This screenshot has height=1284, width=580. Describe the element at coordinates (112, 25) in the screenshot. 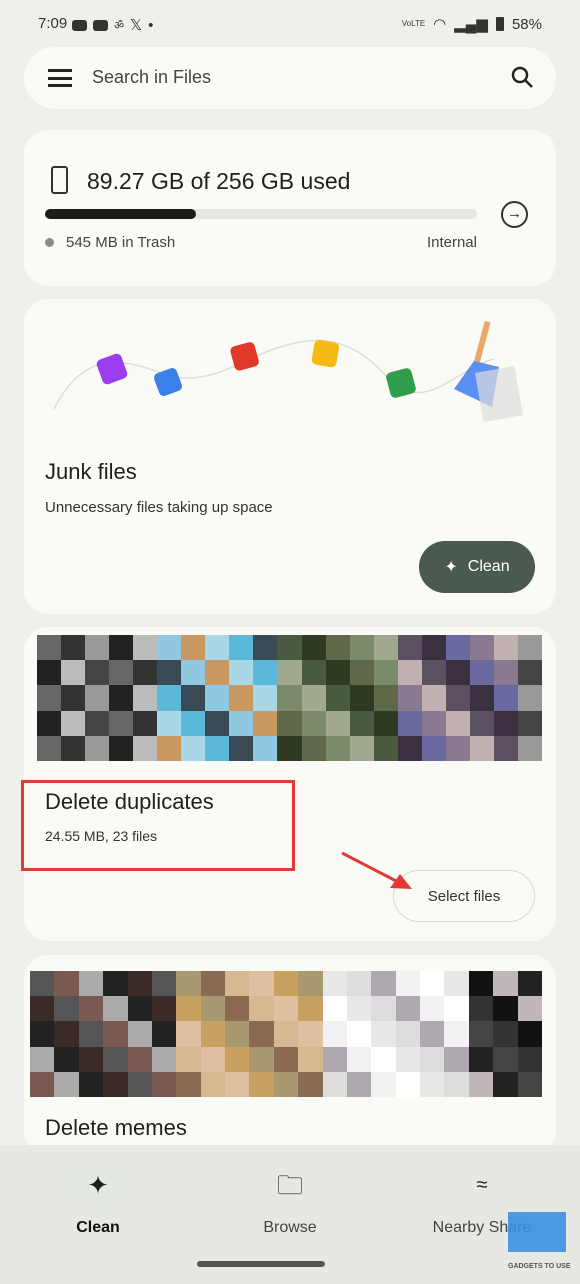

I see `notification-icons: ॐ 𝕏 •` at that location.